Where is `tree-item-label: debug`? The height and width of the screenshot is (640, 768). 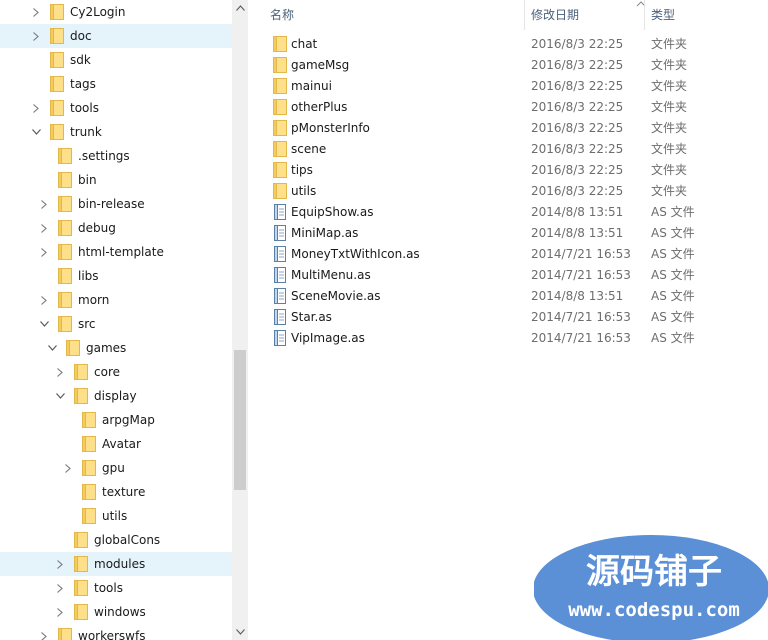
tree-item-label: debug is located at coordinates (97, 228).